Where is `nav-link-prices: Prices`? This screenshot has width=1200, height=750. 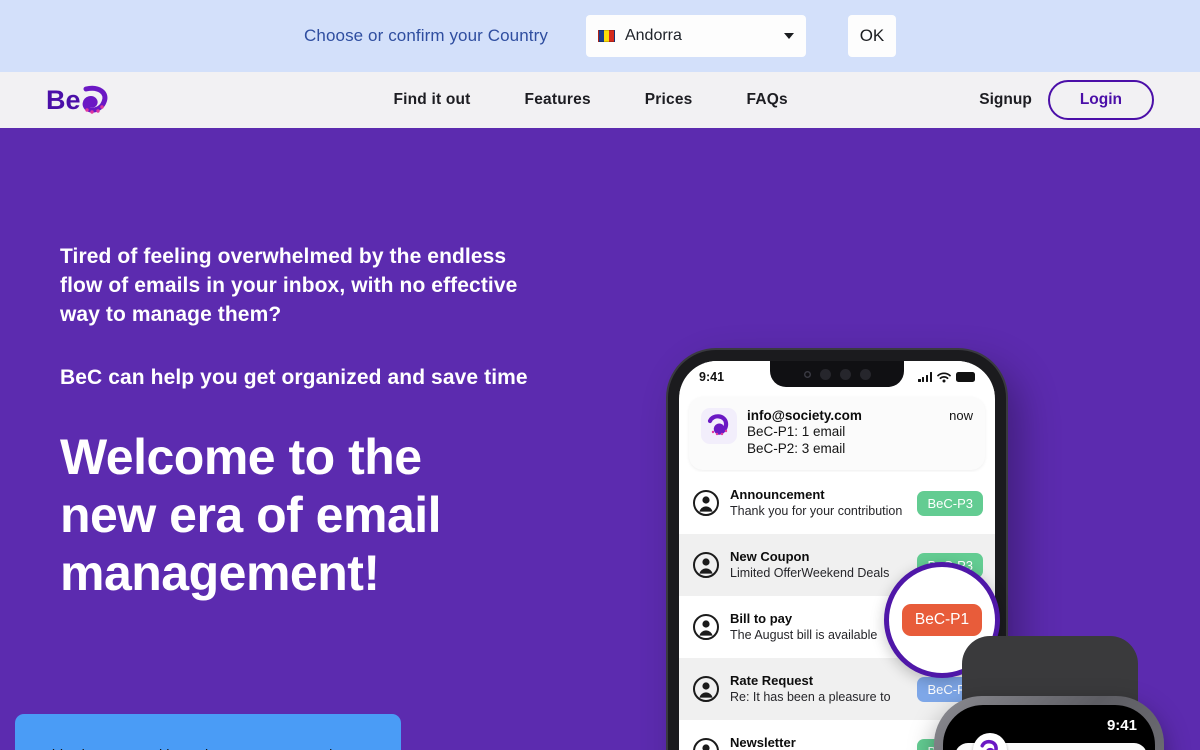 nav-link-prices: Prices is located at coordinates (669, 100).